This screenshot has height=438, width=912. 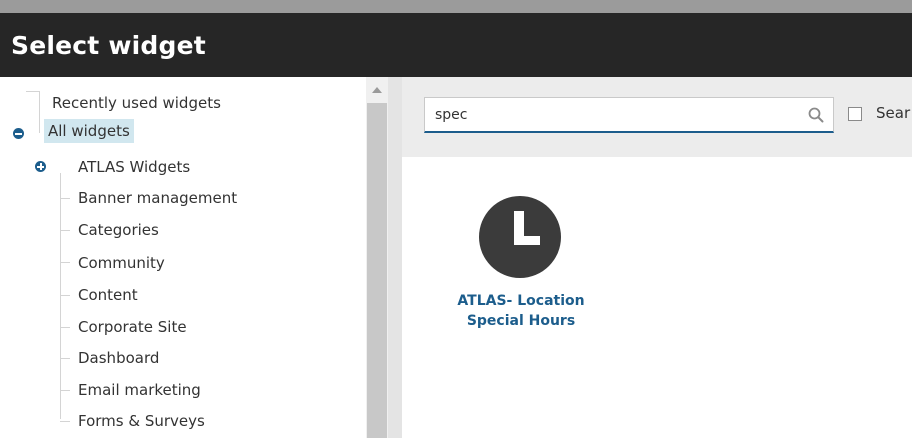 I want to click on search-icon, so click(x=816, y=115).